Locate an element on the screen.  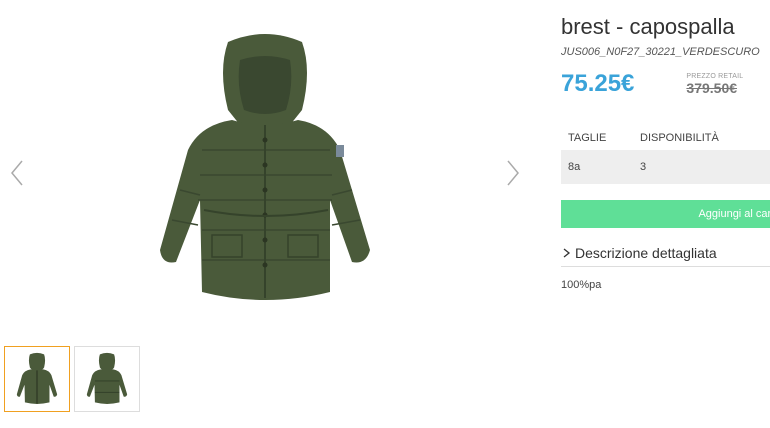
add-to-cart-button: Aggiungi al carrello is located at coordinates (665, 214).